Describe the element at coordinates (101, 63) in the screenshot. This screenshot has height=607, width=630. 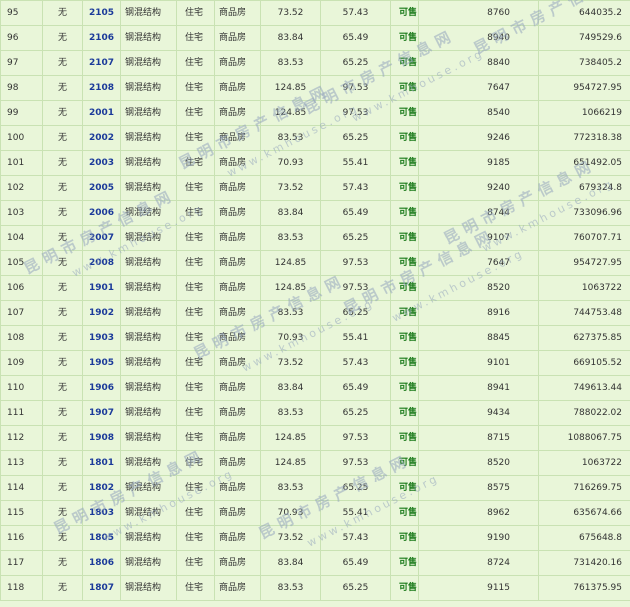
I see `room-number-link: 2107` at that location.